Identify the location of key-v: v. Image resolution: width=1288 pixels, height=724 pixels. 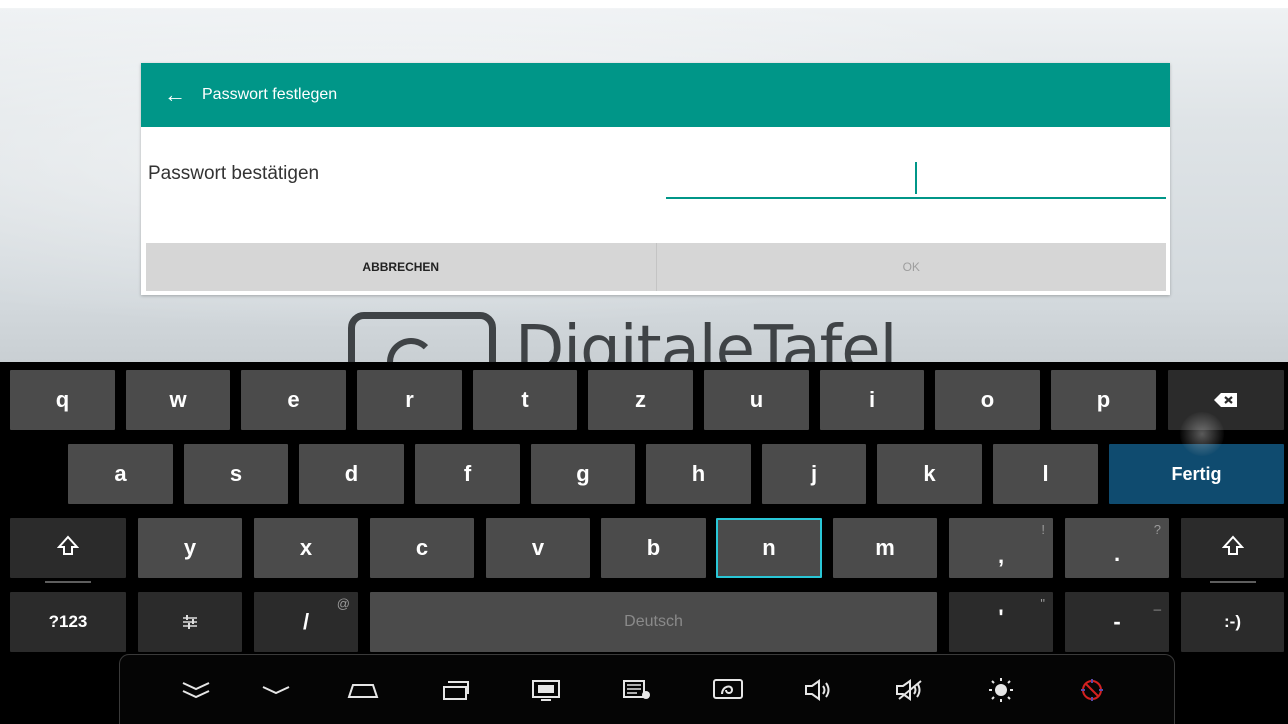
(538, 548).